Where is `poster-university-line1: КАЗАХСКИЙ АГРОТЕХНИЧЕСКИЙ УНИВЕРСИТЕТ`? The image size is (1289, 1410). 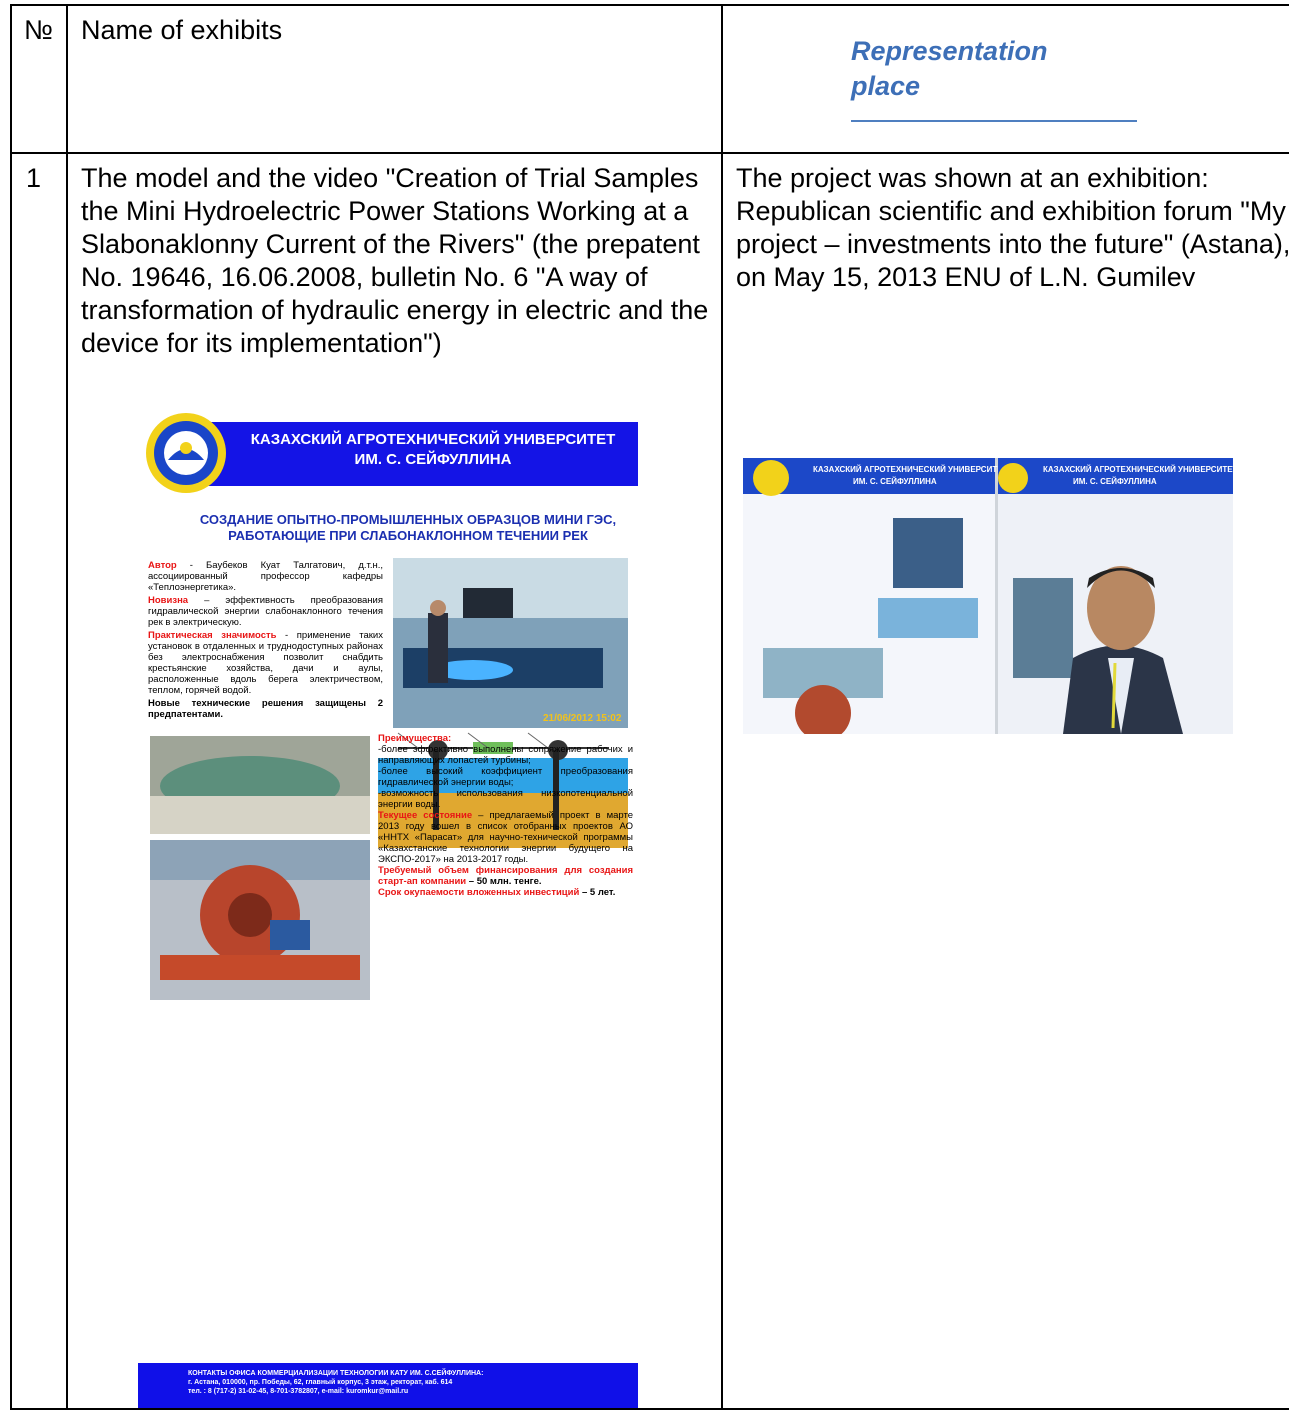
poster-university-line1: КАЗАХСКИЙ АГРОТЕХНИЧЕСКИЙ УНИВЕРСИТЕТ is located at coordinates (433, 439).